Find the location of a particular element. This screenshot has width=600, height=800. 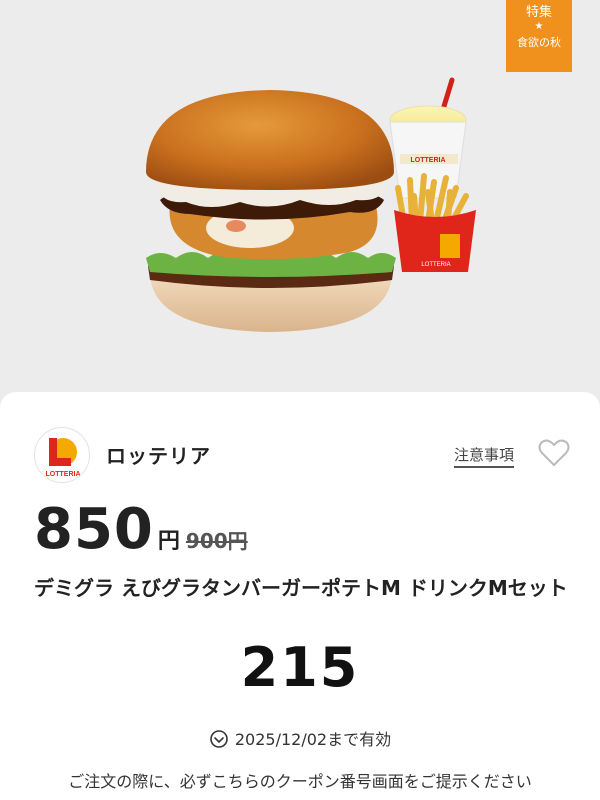

coupon-code: 215 is located at coordinates (300, 667).